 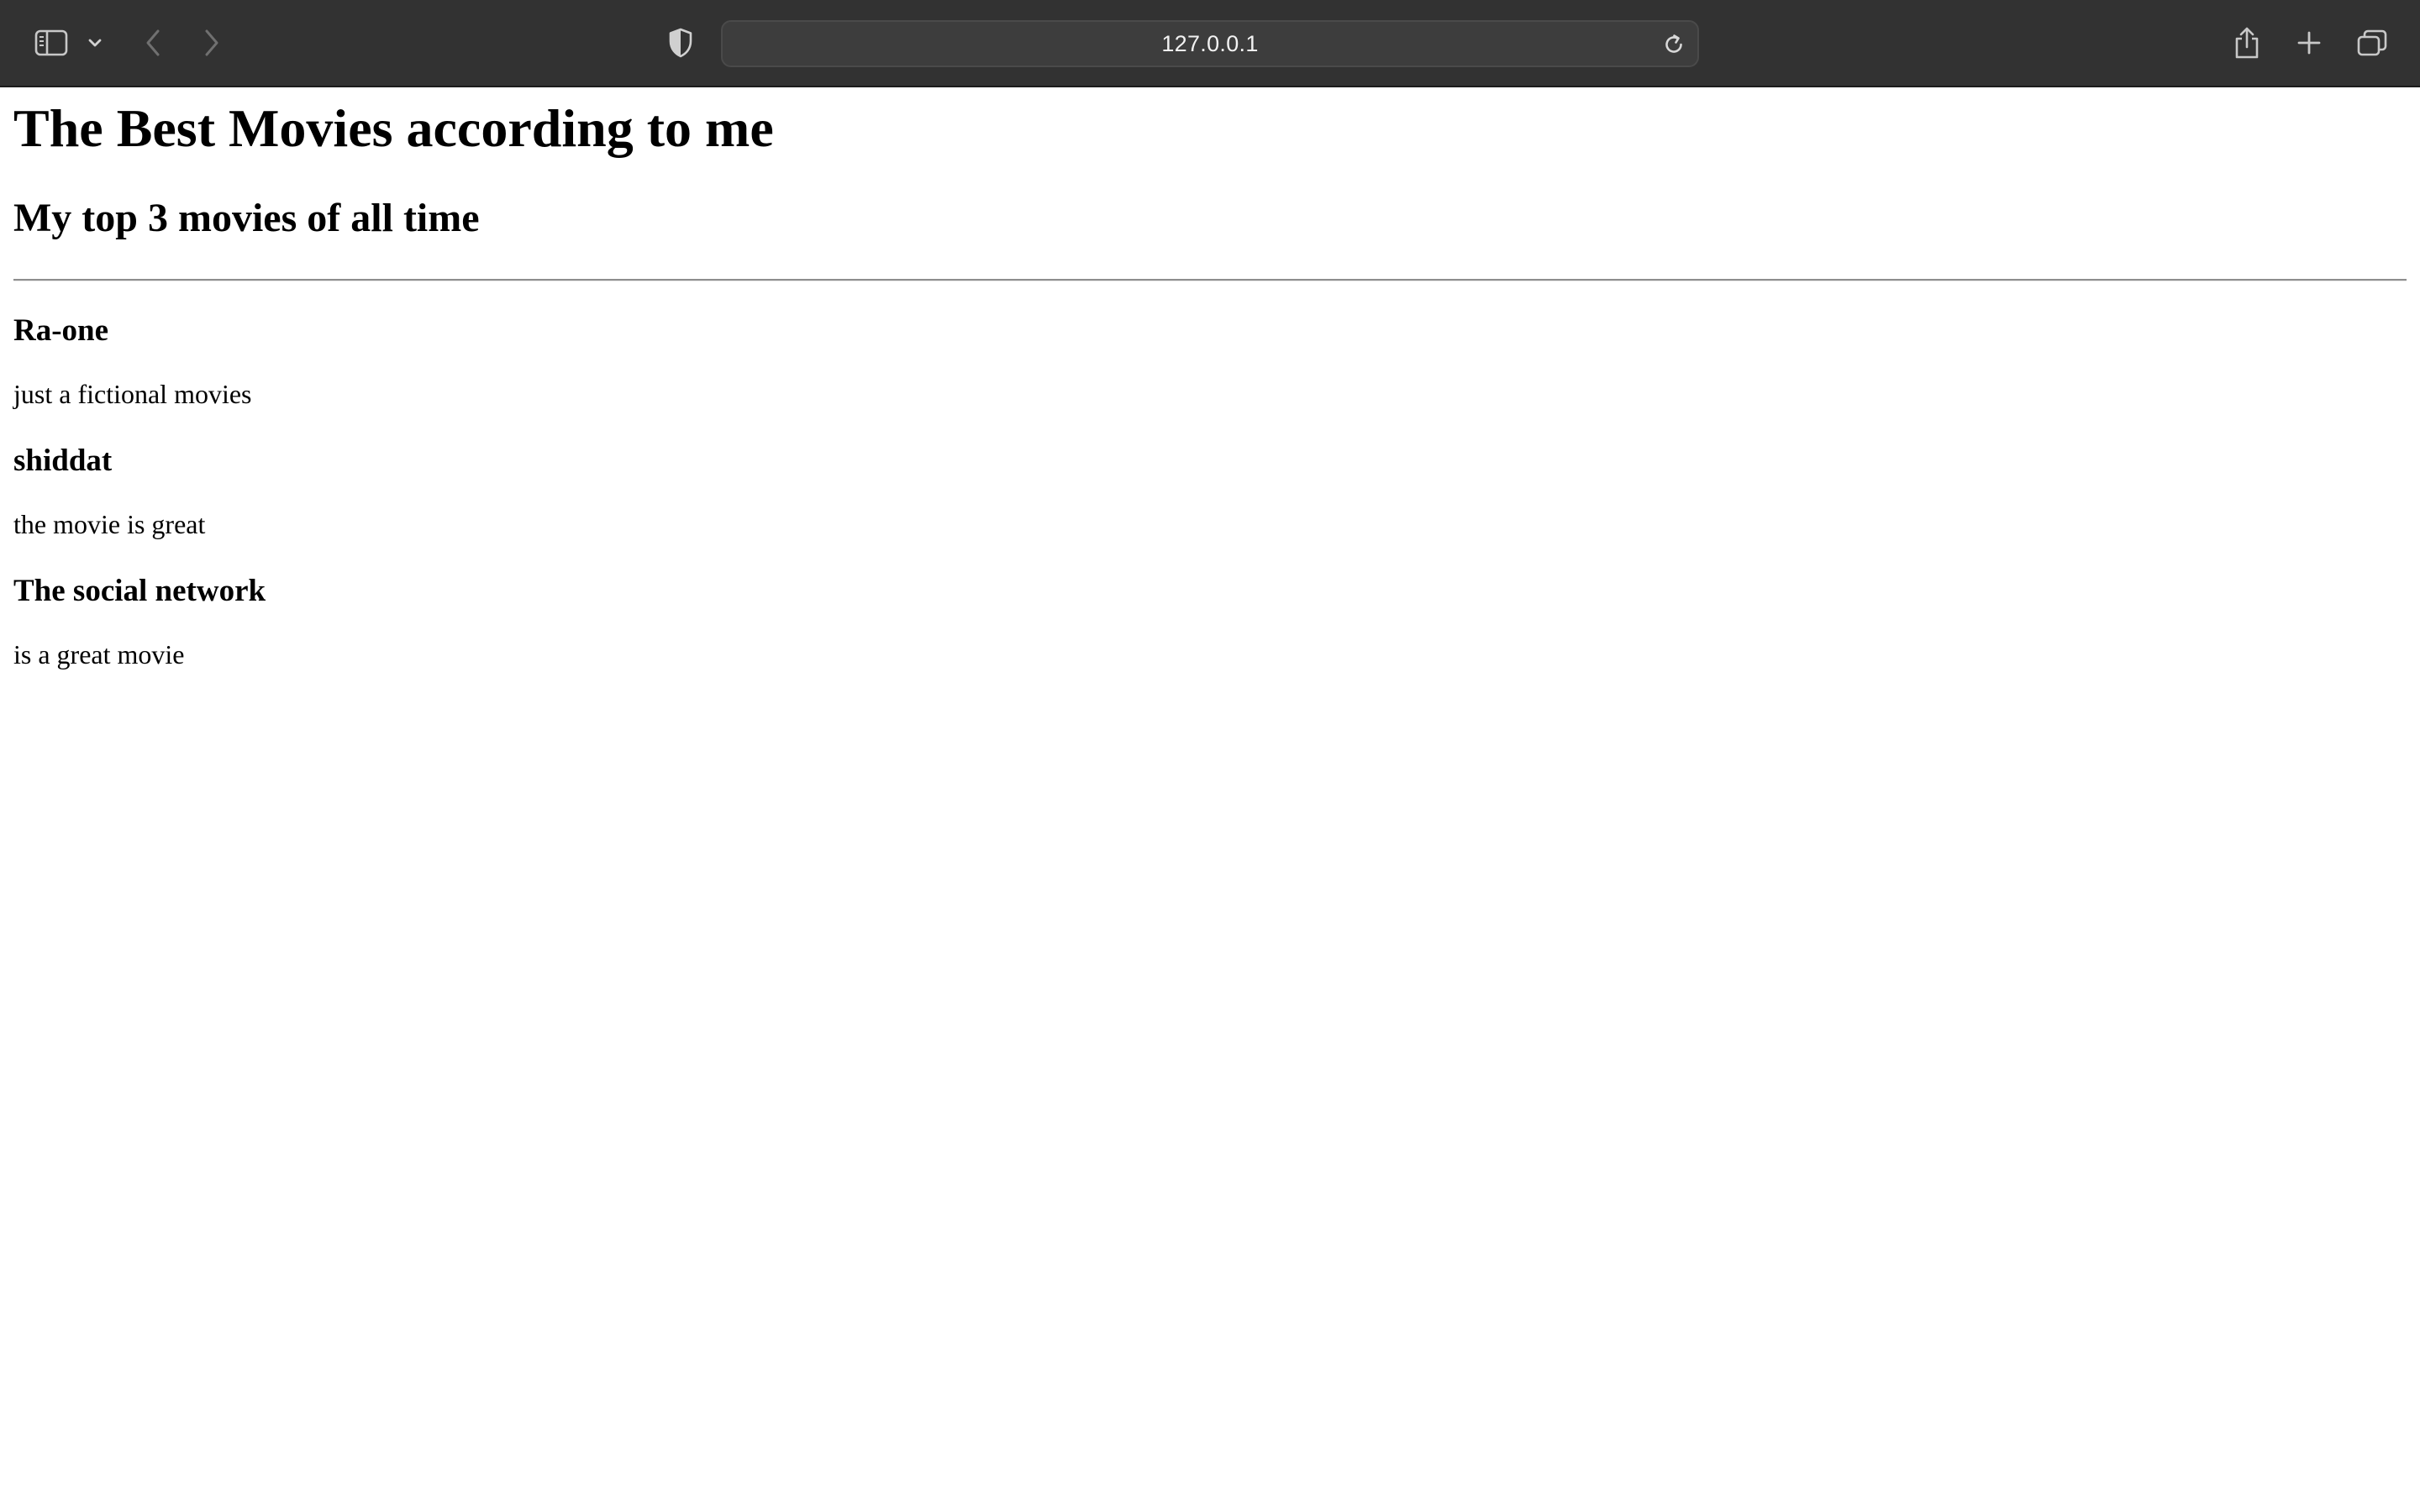 I want to click on back-button, so click(x=153, y=42).